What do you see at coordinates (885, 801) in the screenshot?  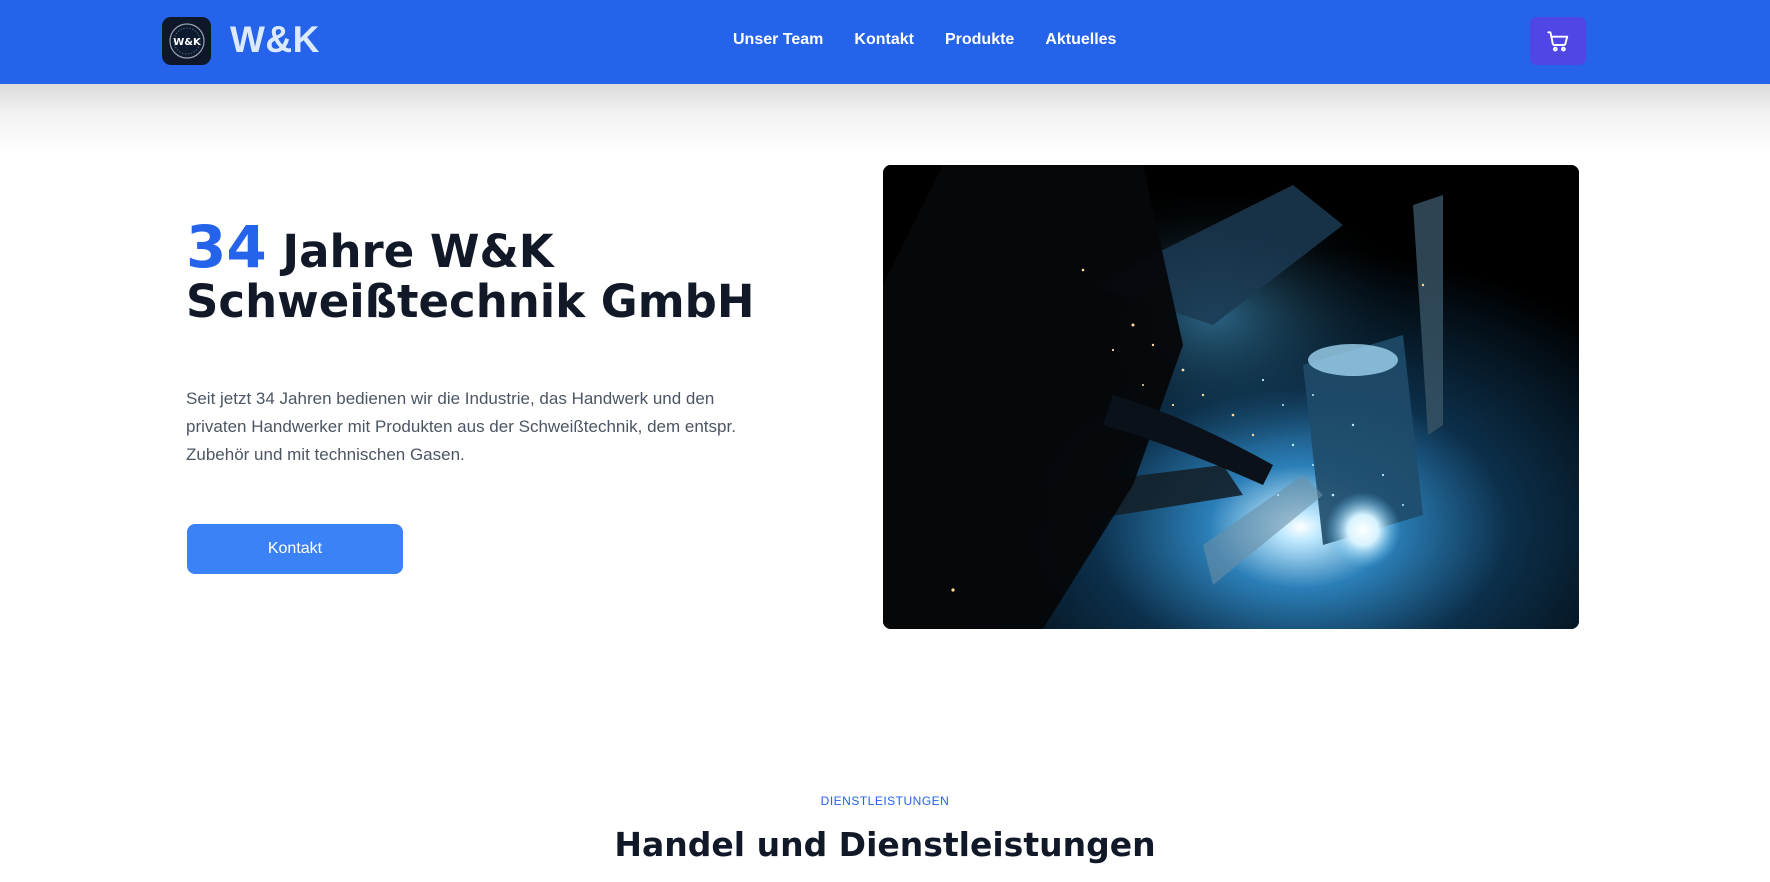 I see `services-eyebrow: DIENSTLEISTUNGEN` at bounding box center [885, 801].